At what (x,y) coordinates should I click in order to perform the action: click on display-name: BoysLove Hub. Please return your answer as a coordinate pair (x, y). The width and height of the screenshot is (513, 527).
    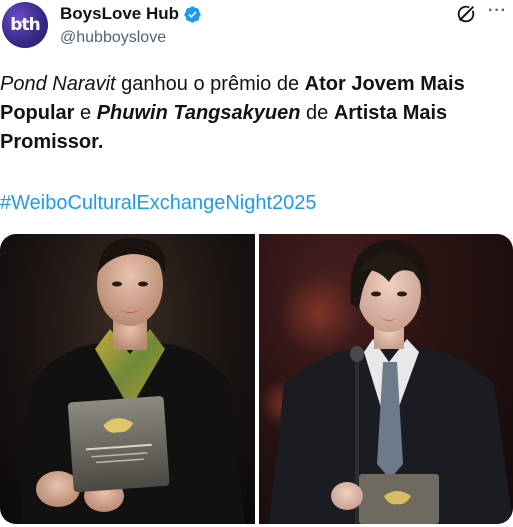
    Looking at the image, I should click on (119, 14).